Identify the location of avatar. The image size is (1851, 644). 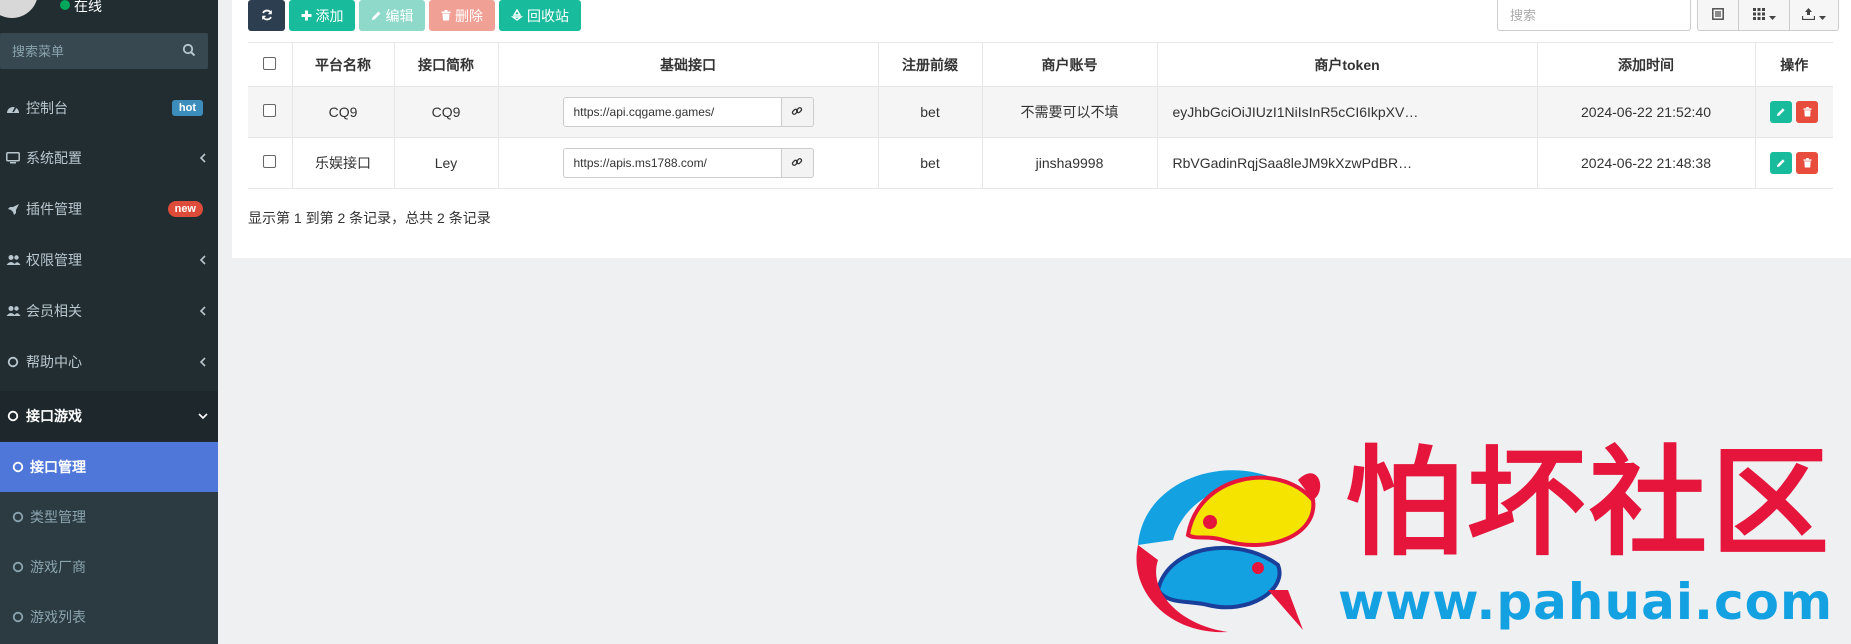
(19, 9).